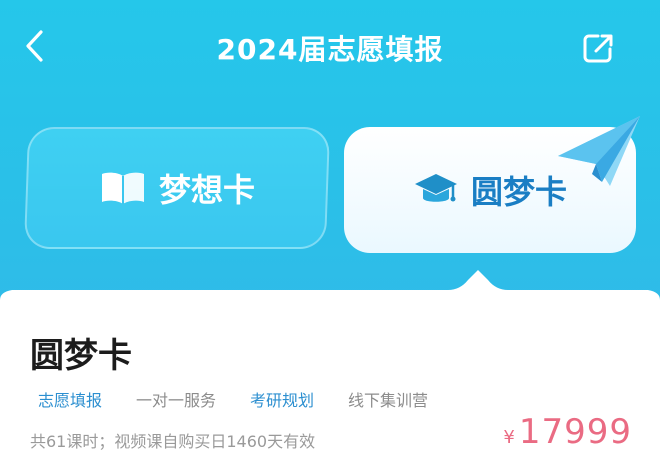  Describe the element at coordinates (599, 151) in the screenshot. I see `paper-plane-icon` at that location.